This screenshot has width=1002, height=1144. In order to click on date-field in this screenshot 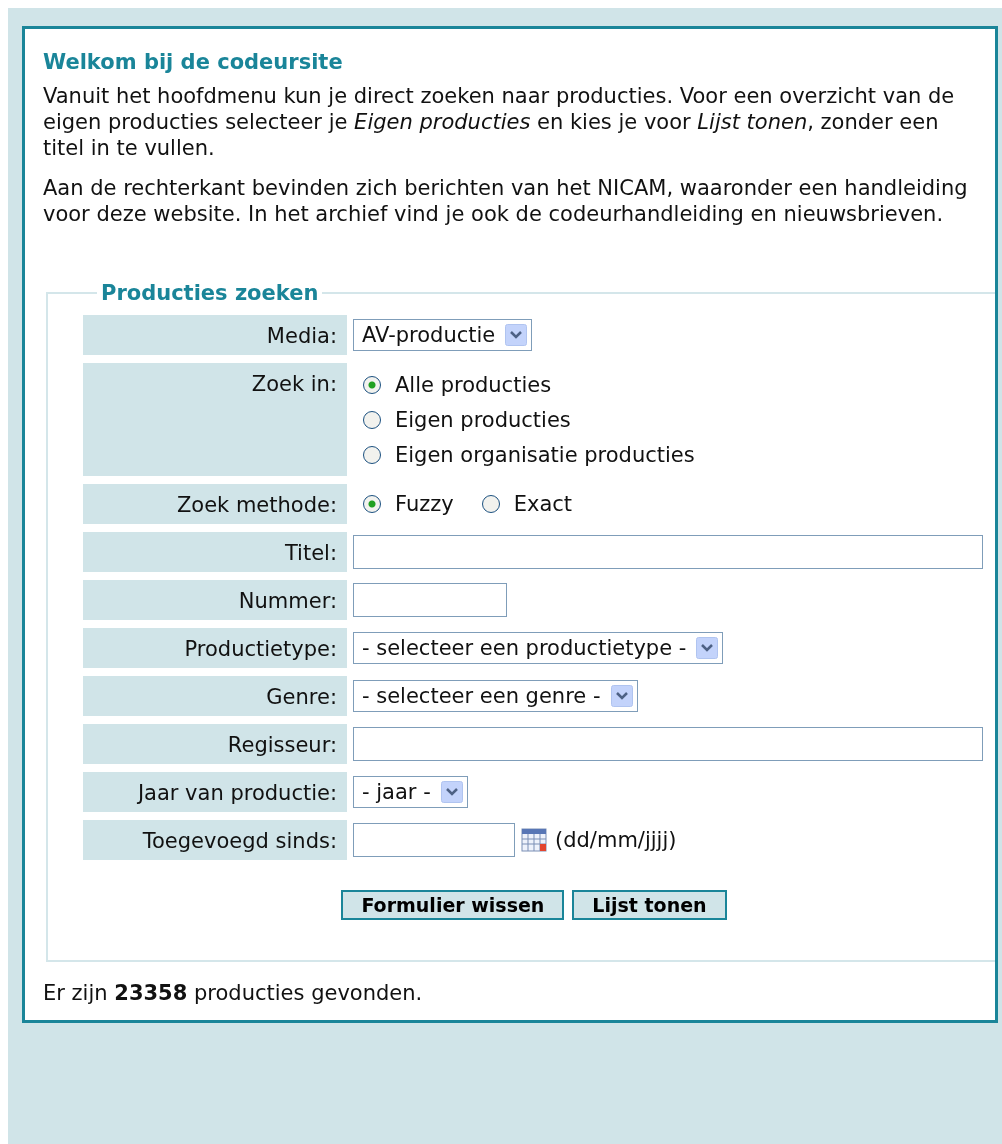, I will do `click(434, 840)`.